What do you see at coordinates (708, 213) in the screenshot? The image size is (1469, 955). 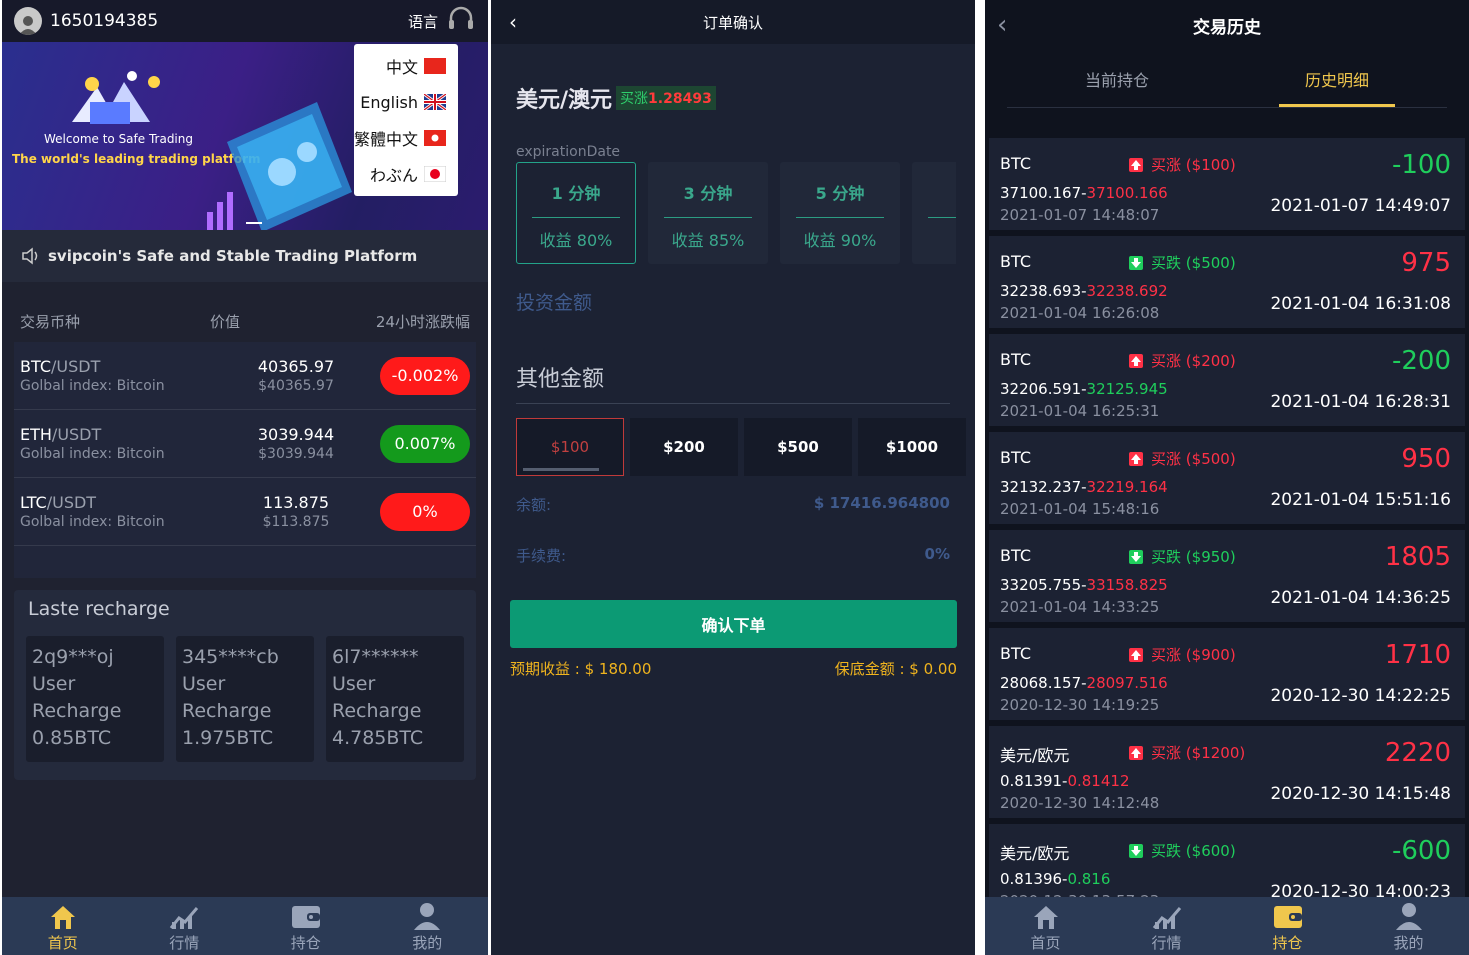 I see `expiration-option: 3 分钟 收益 85%` at bounding box center [708, 213].